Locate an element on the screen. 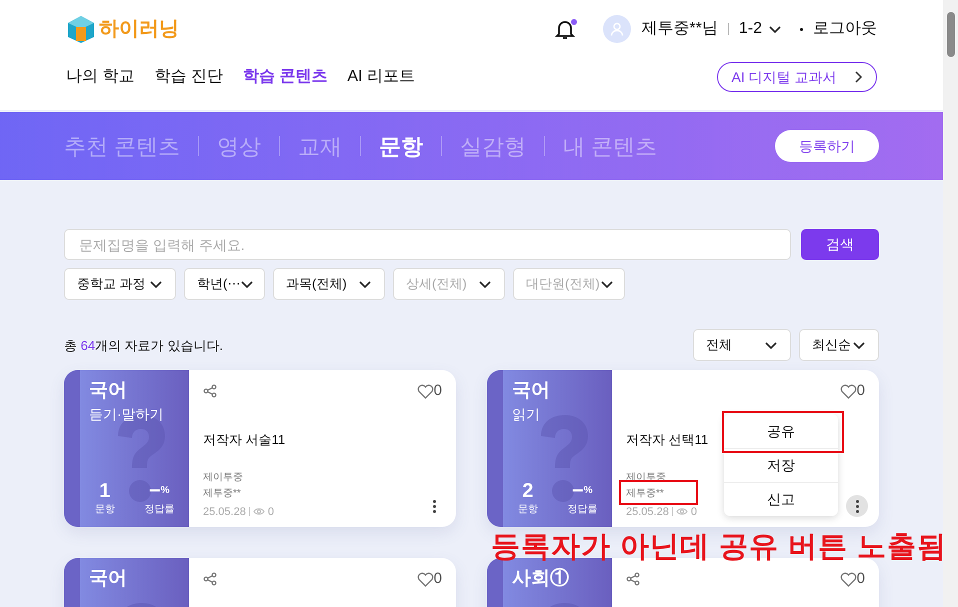  card-title: 저작자 서술11 is located at coordinates (244, 440).